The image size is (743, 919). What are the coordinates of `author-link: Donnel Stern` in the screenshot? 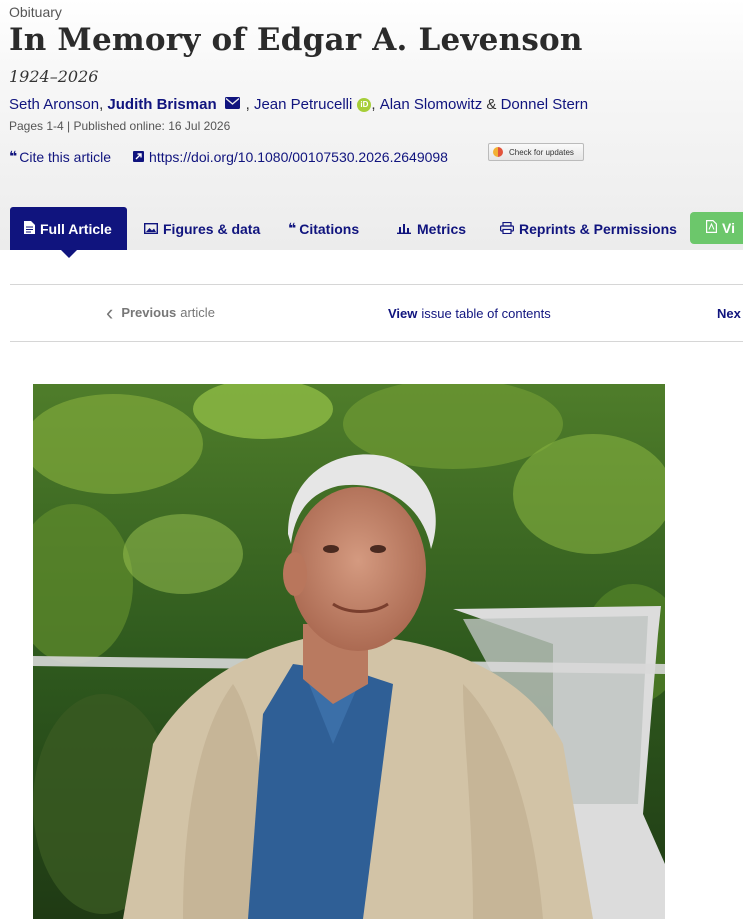 It's located at (545, 104).